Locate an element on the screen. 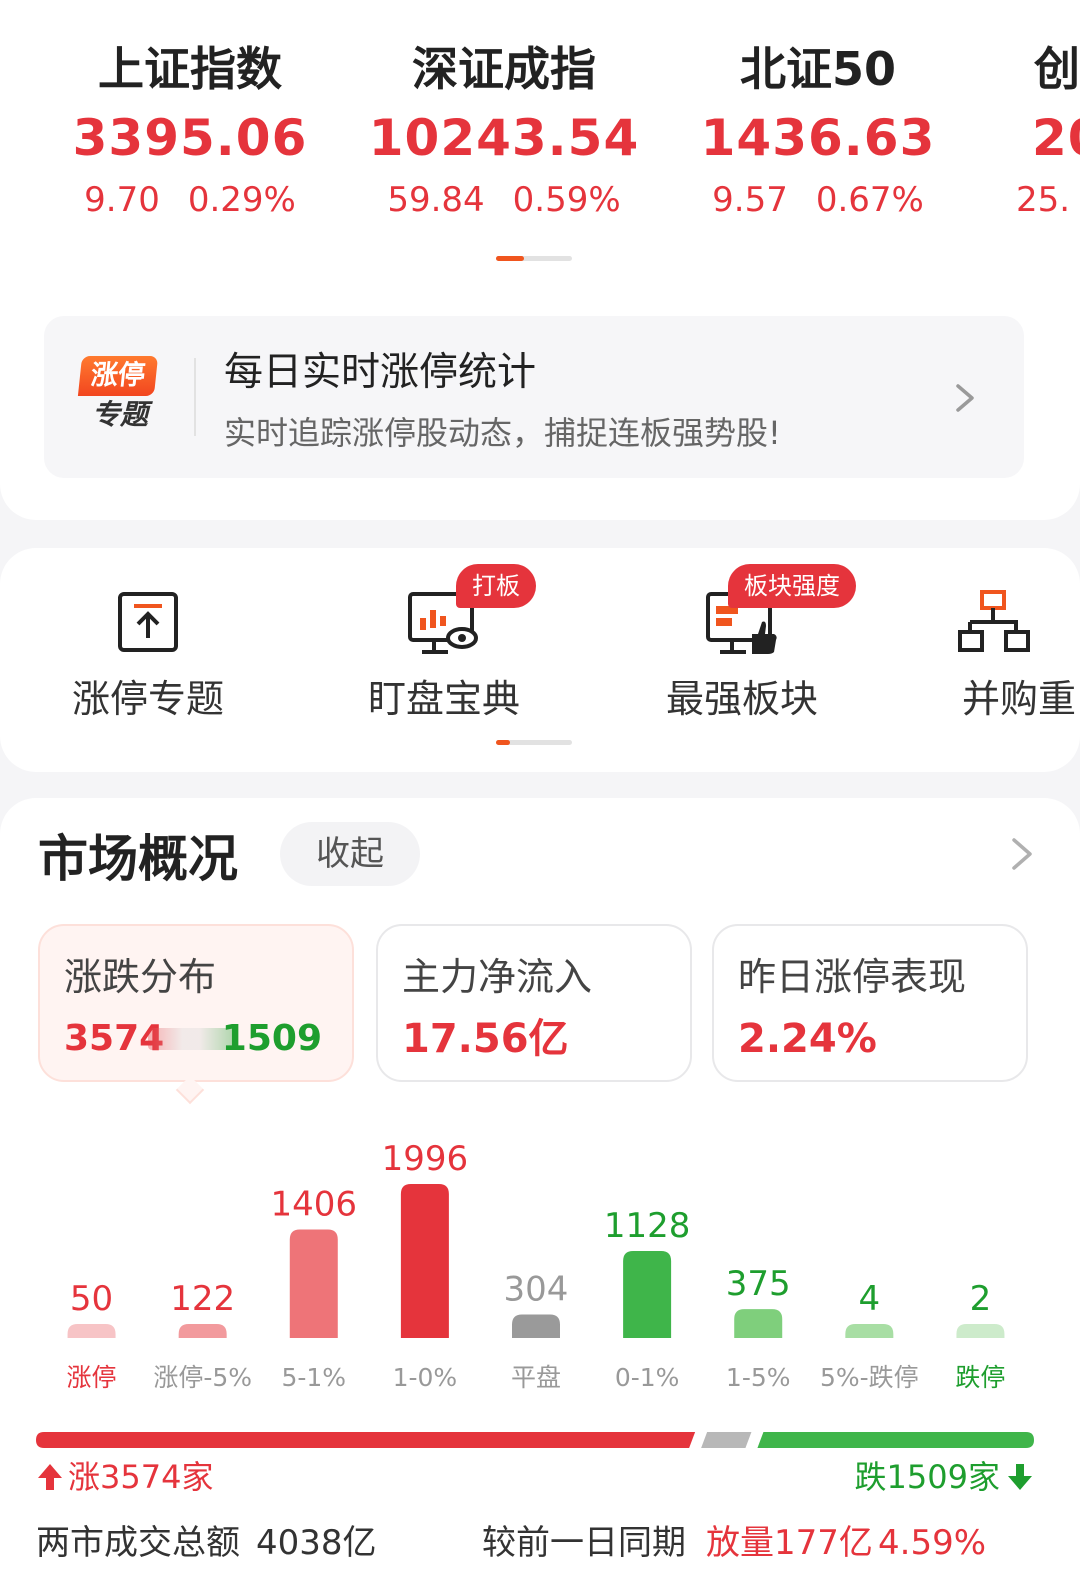 The image size is (1080, 1585). chart-category-label: 涨停 is located at coordinates (92, 1377).